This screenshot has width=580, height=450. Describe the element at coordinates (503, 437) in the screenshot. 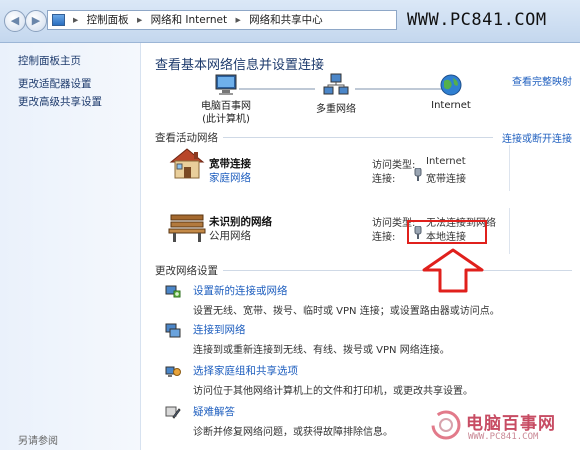

I see `brand-url: WWW.PC841.COM` at that location.